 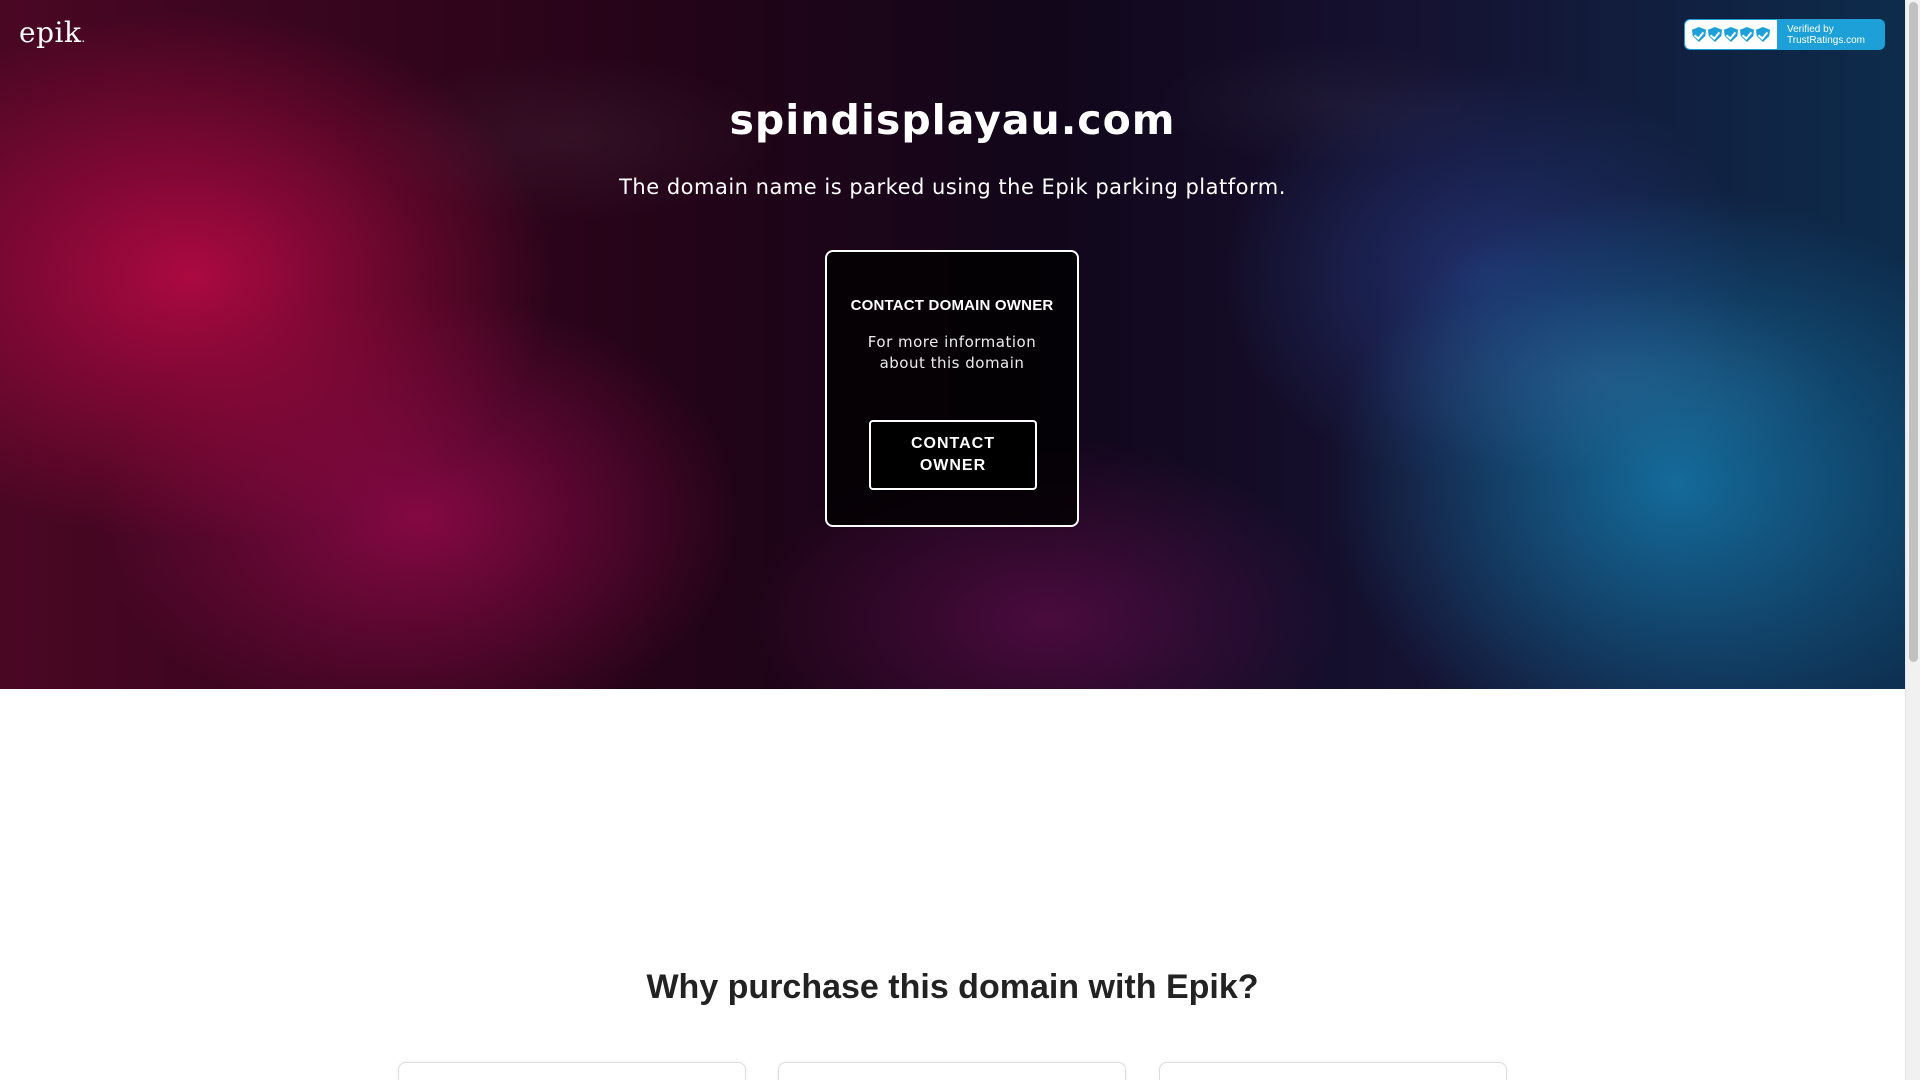 What do you see at coordinates (952, 987) in the screenshot?
I see `why-purchase-heading: Why purchase this domain with Epik?` at bounding box center [952, 987].